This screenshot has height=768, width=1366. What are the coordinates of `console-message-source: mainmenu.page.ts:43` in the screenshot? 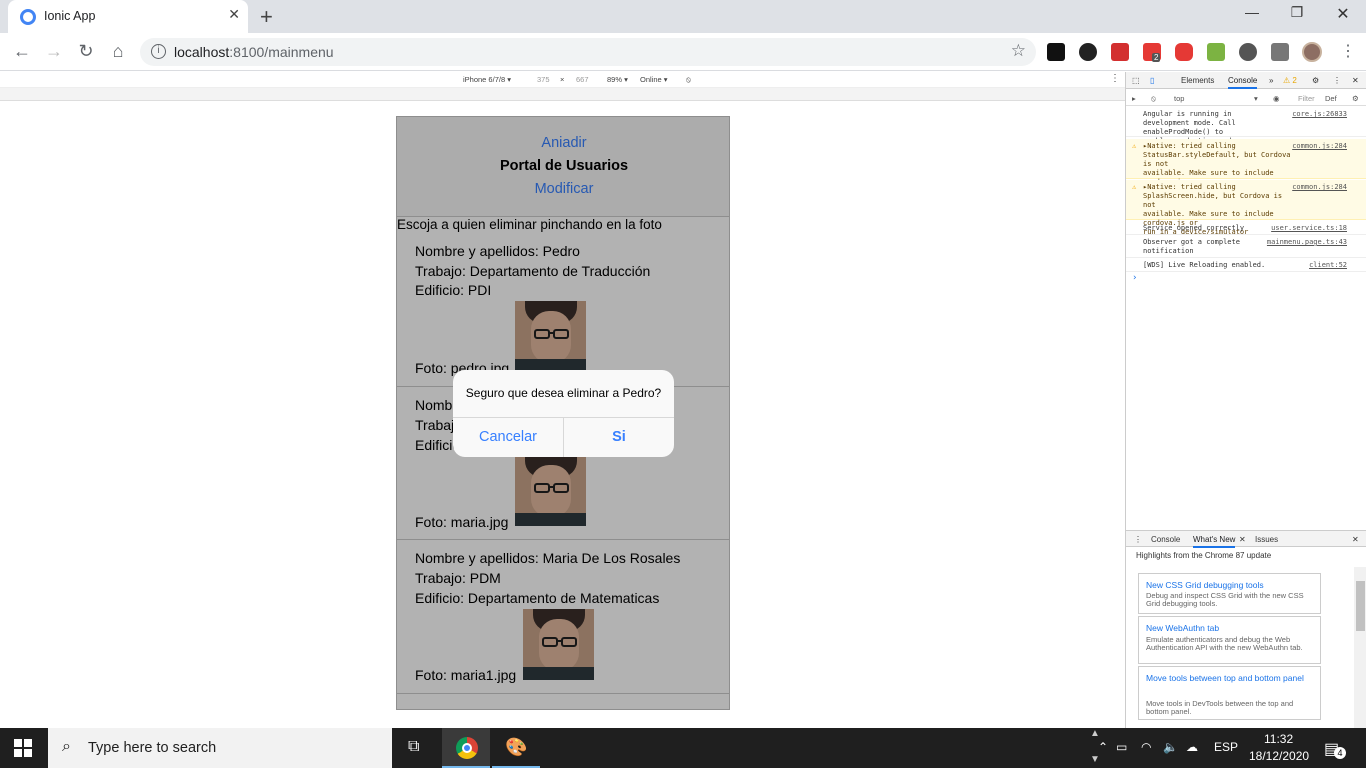 It's located at (1307, 242).